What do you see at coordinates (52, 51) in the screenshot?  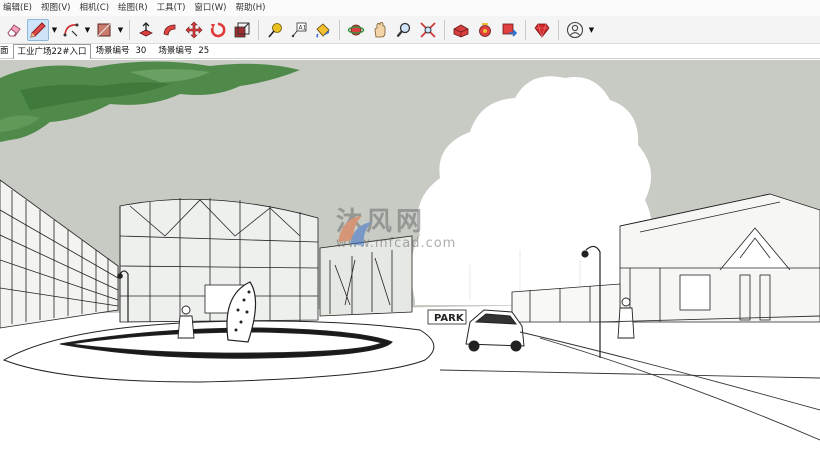 I see `scene-tab-active: 工业广场22#入口` at bounding box center [52, 51].